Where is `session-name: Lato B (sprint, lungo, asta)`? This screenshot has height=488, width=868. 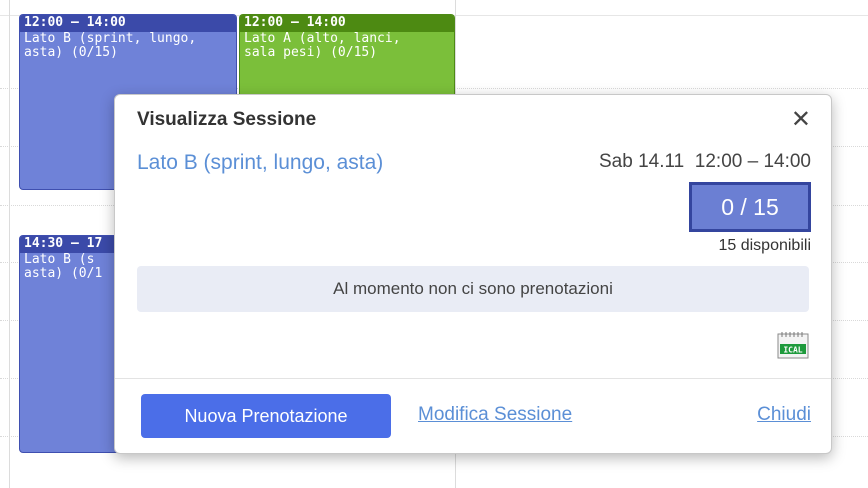
session-name: Lato B (sprint, lungo, asta) is located at coordinates (260, 162).